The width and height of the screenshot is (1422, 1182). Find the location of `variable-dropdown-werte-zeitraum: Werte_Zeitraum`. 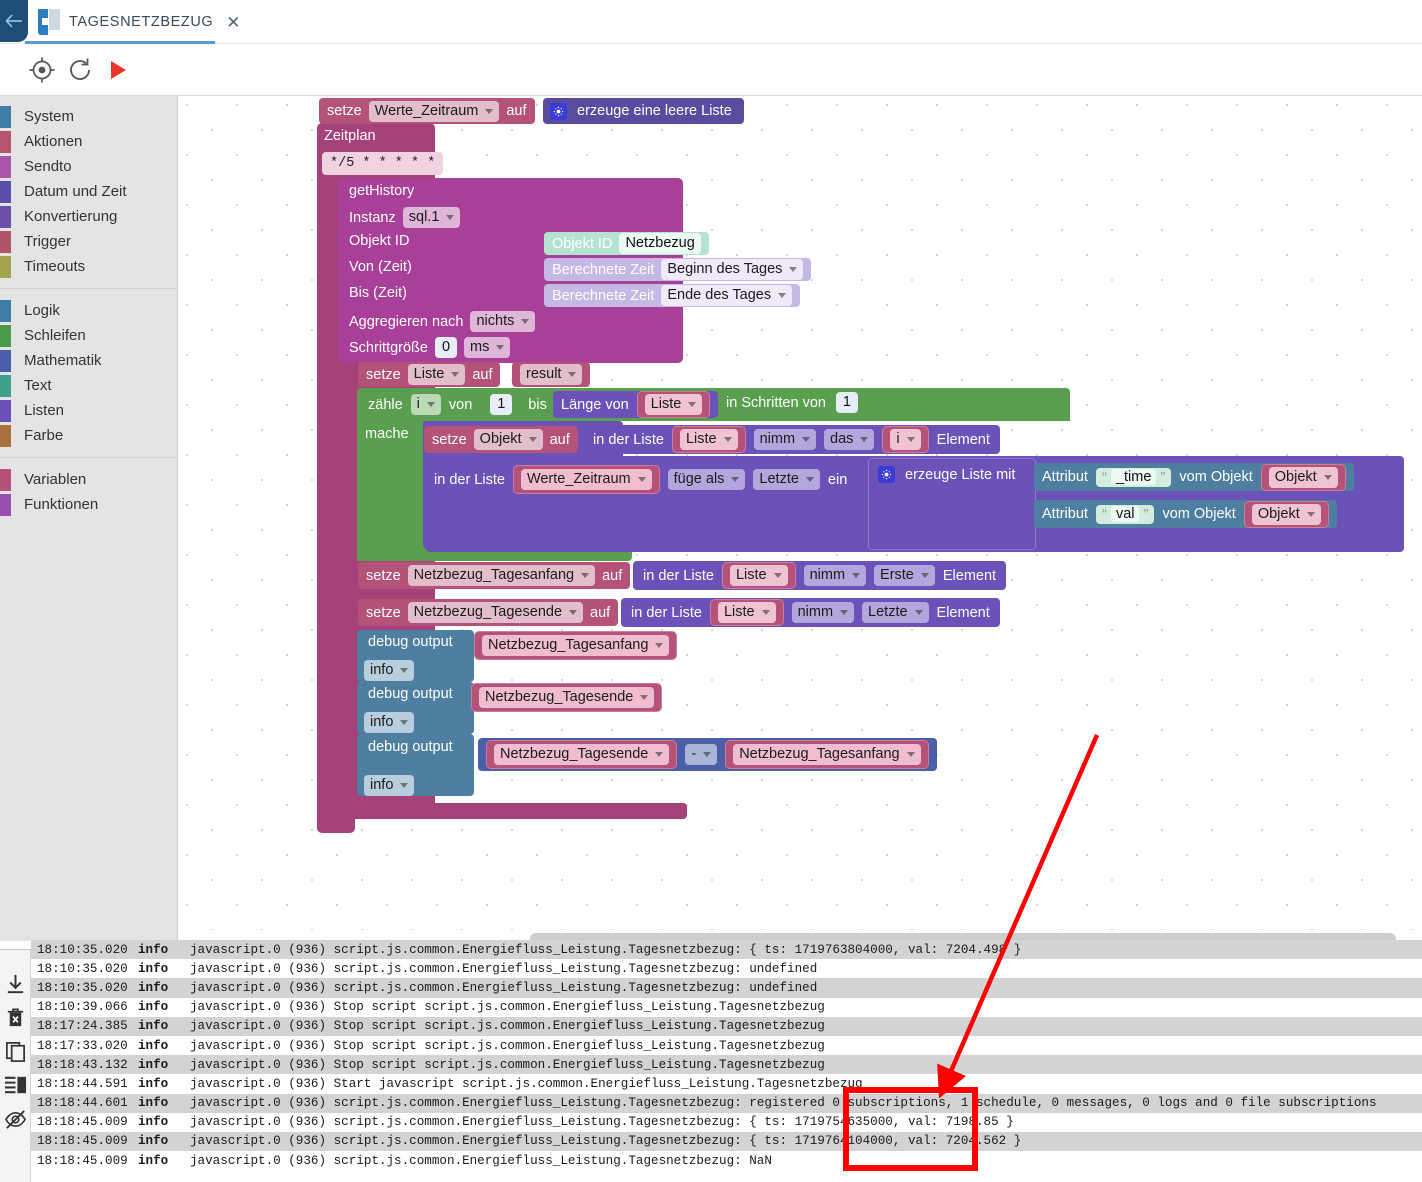

variable-dropdown-werte-zeitraum: Werte_Zeitraum is located at coordinates (434, 111).